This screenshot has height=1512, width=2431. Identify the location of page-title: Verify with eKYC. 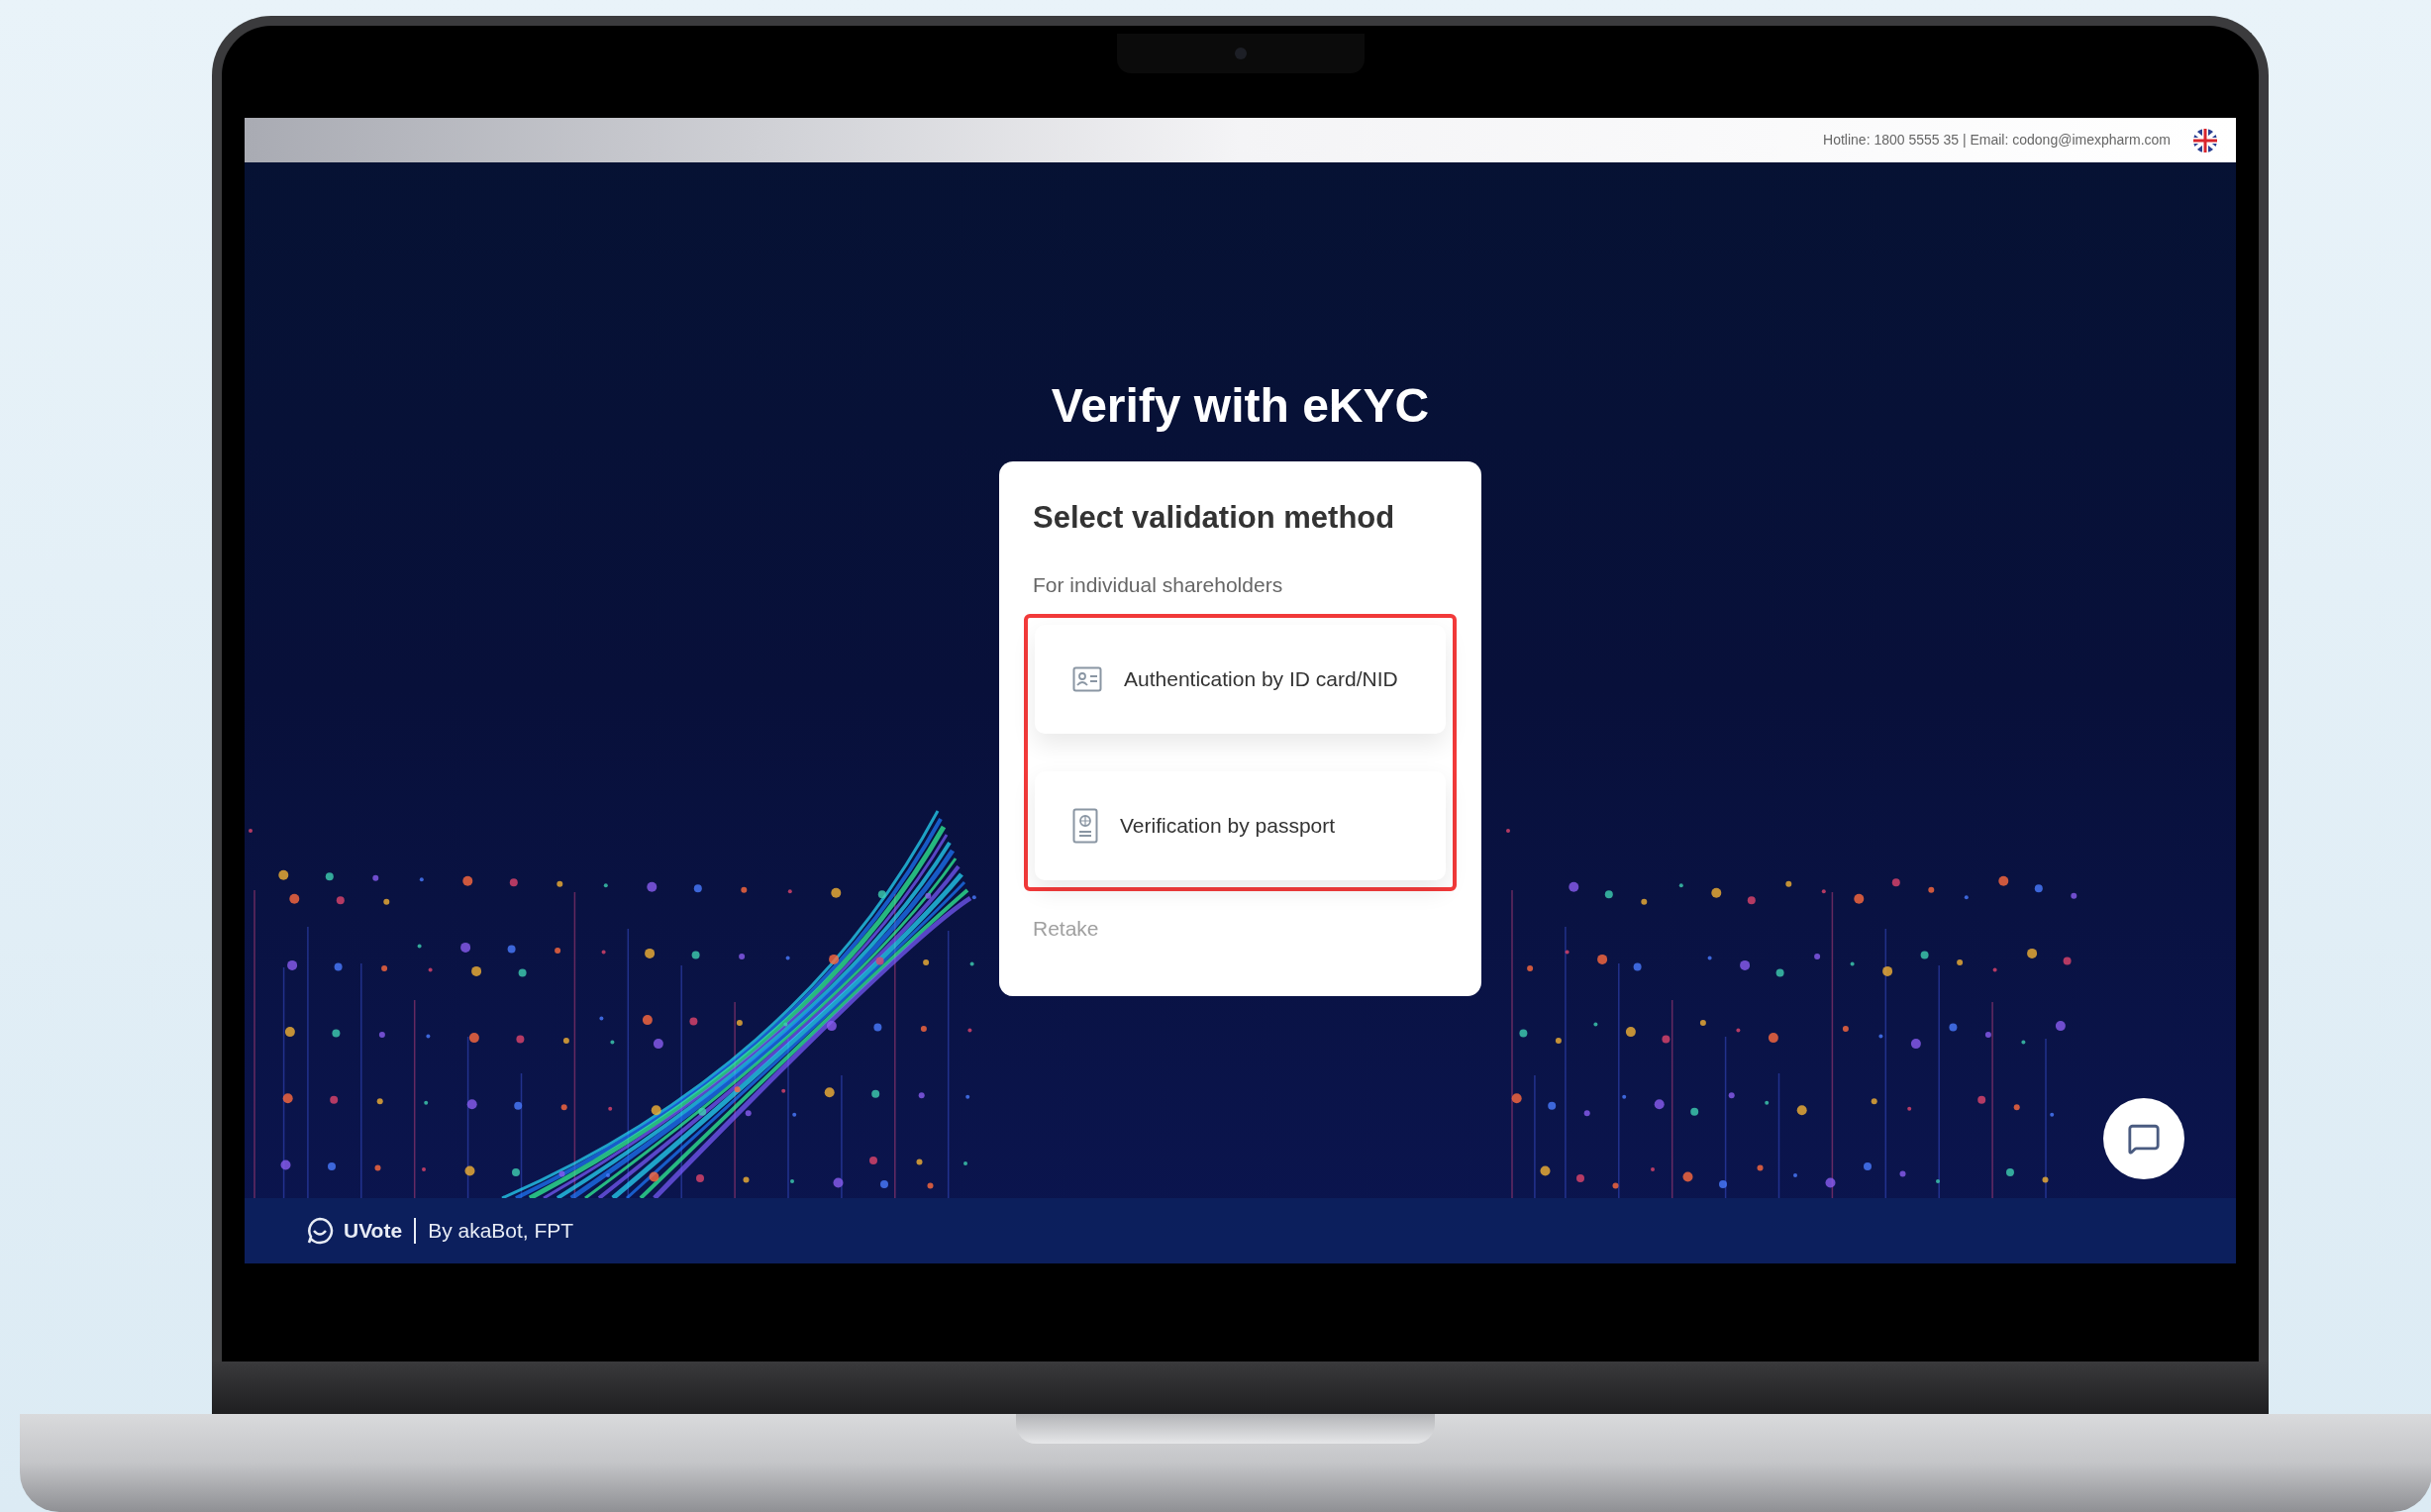
(1240, 406).